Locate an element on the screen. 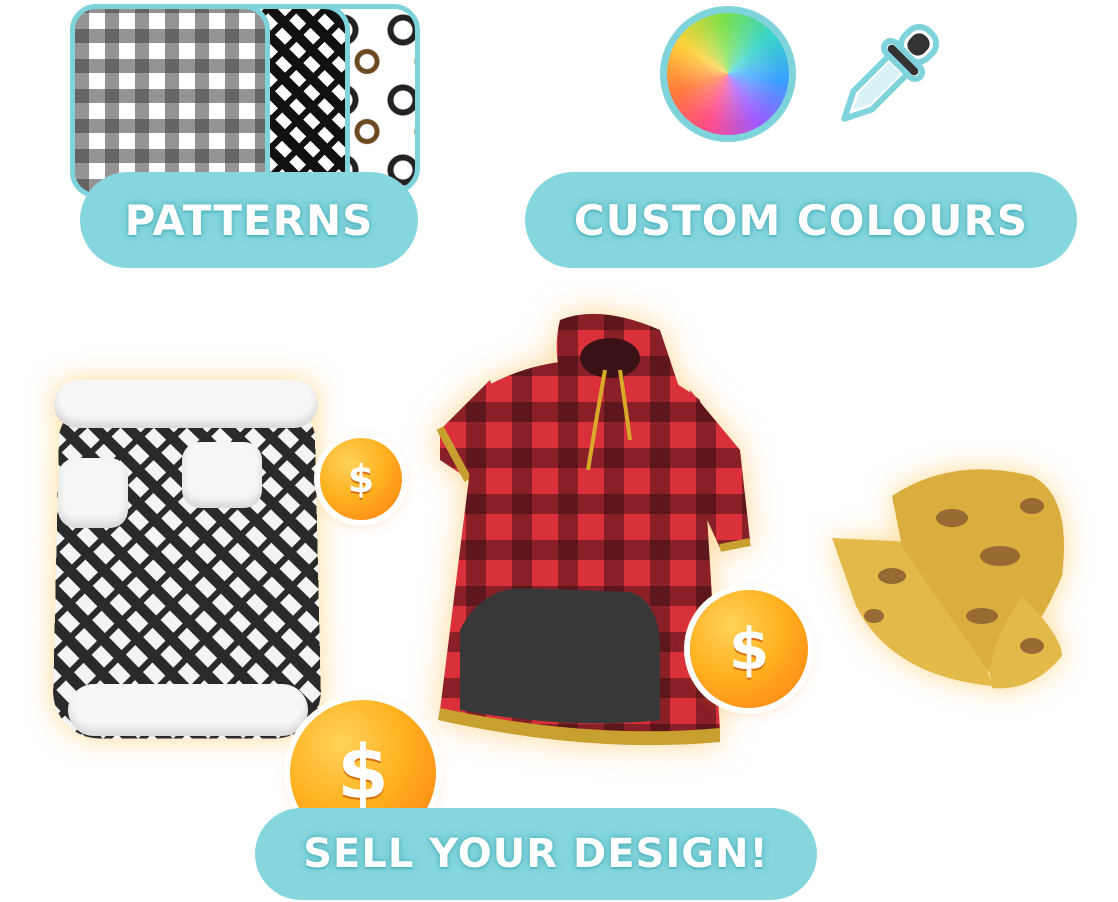 The image size is (1118, 902). sell-your-design-button: SELL YOUR DESIGN! is located at coordinates (536, 854).